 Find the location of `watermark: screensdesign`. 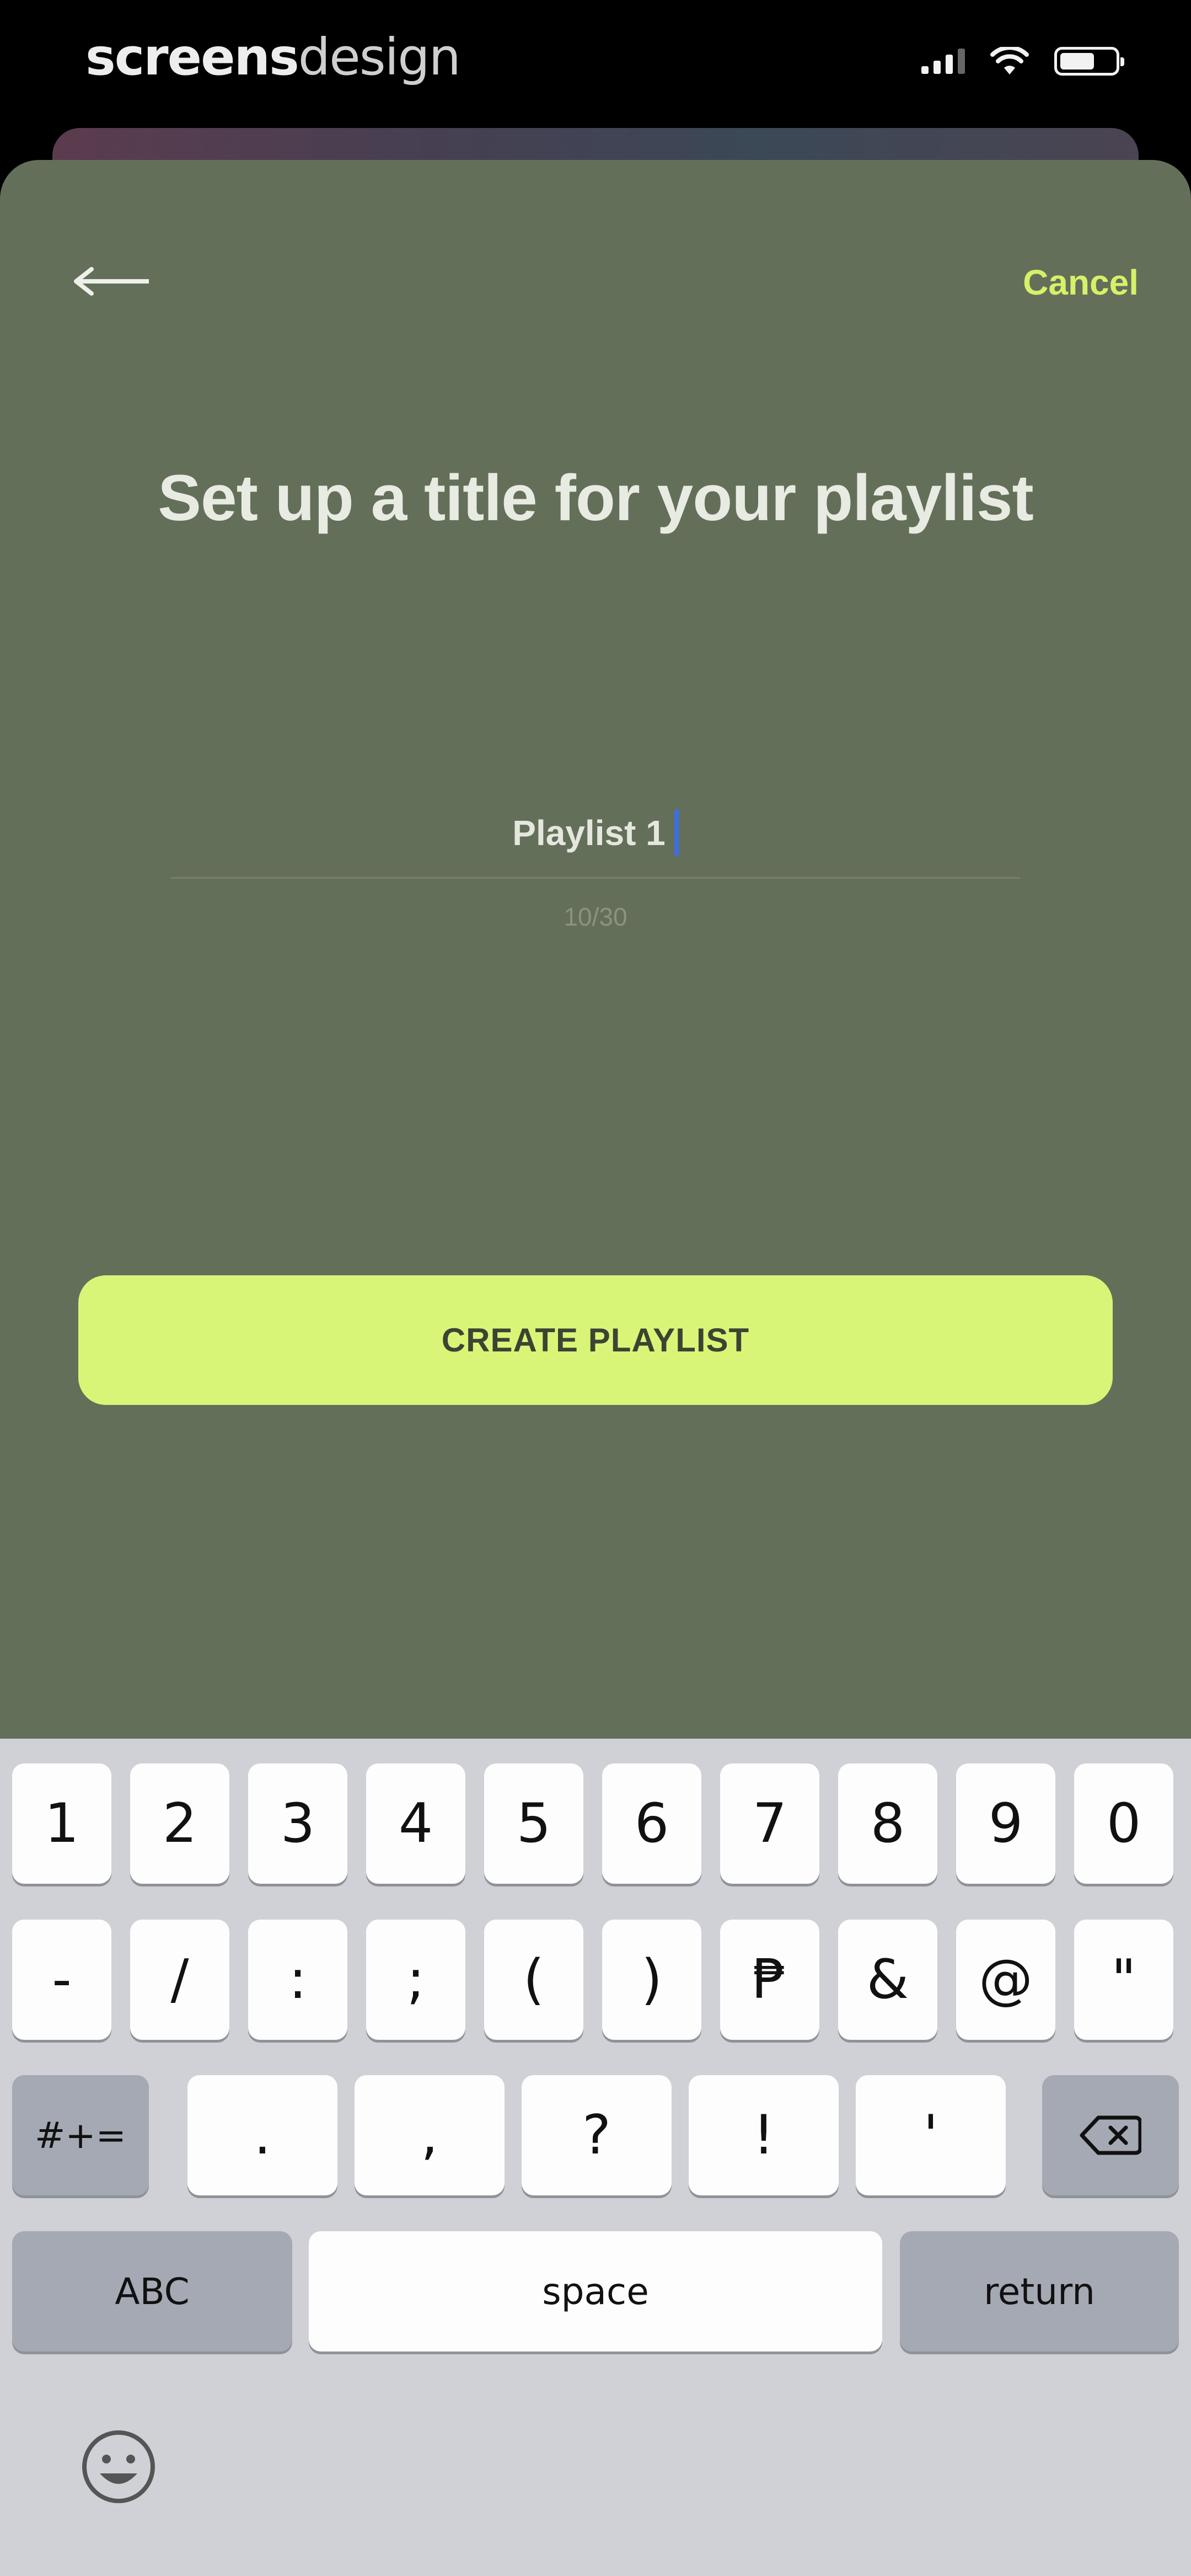

watermark: screensdesign is located at coordinates (273, 57).